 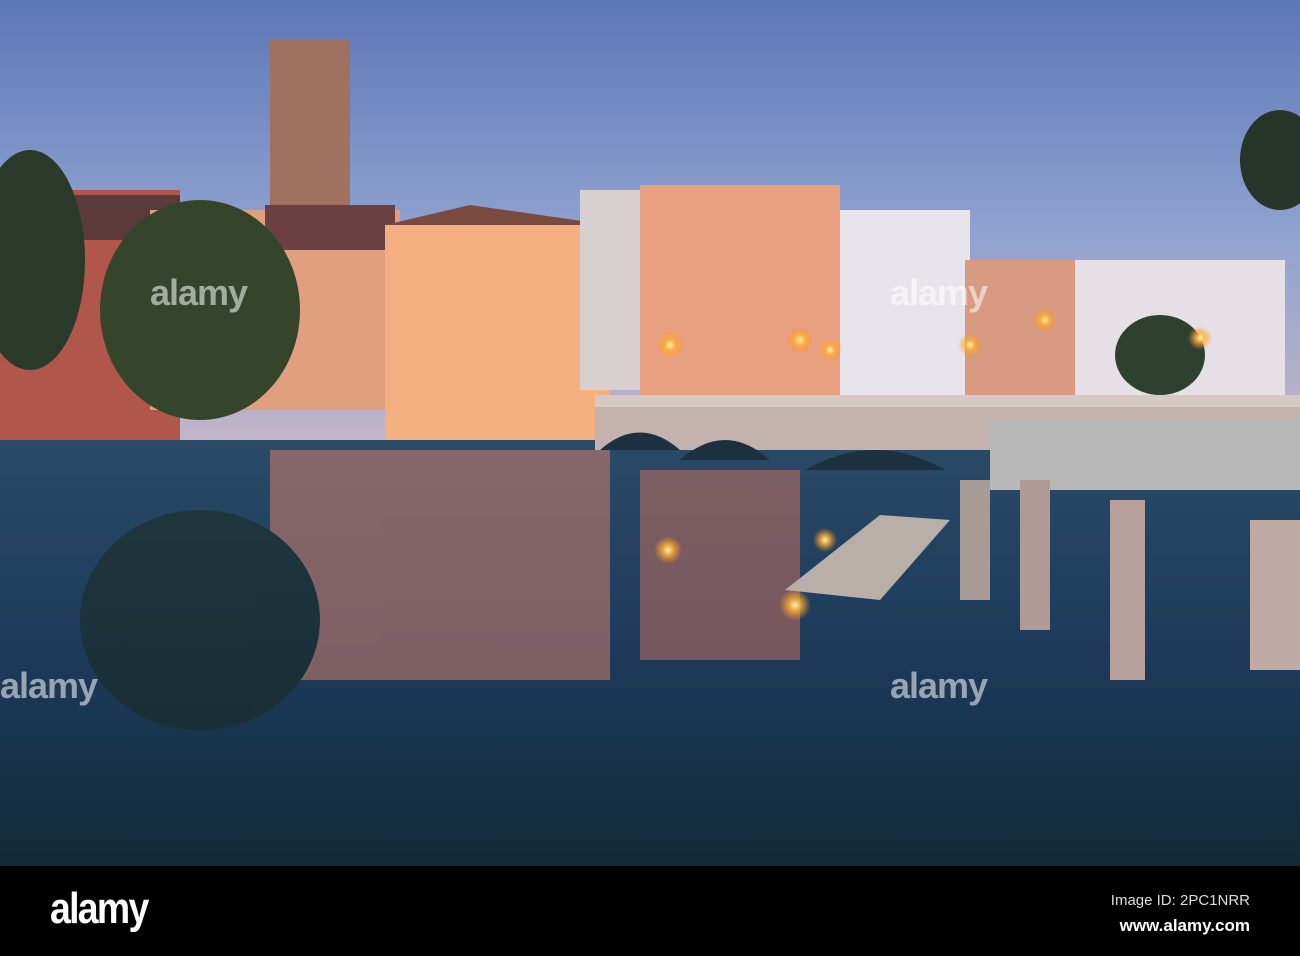 I want to click on alamy-logo: alamy, so click(x=99, y=908).